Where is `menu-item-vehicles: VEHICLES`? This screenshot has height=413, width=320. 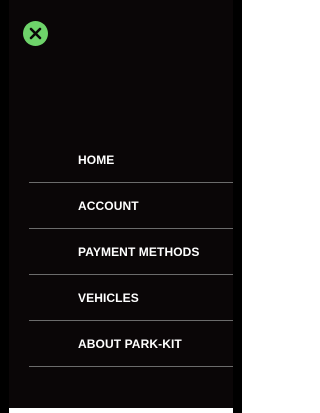
menu-item-vehicles: VEHICLES is located at coordinates (131, 298).